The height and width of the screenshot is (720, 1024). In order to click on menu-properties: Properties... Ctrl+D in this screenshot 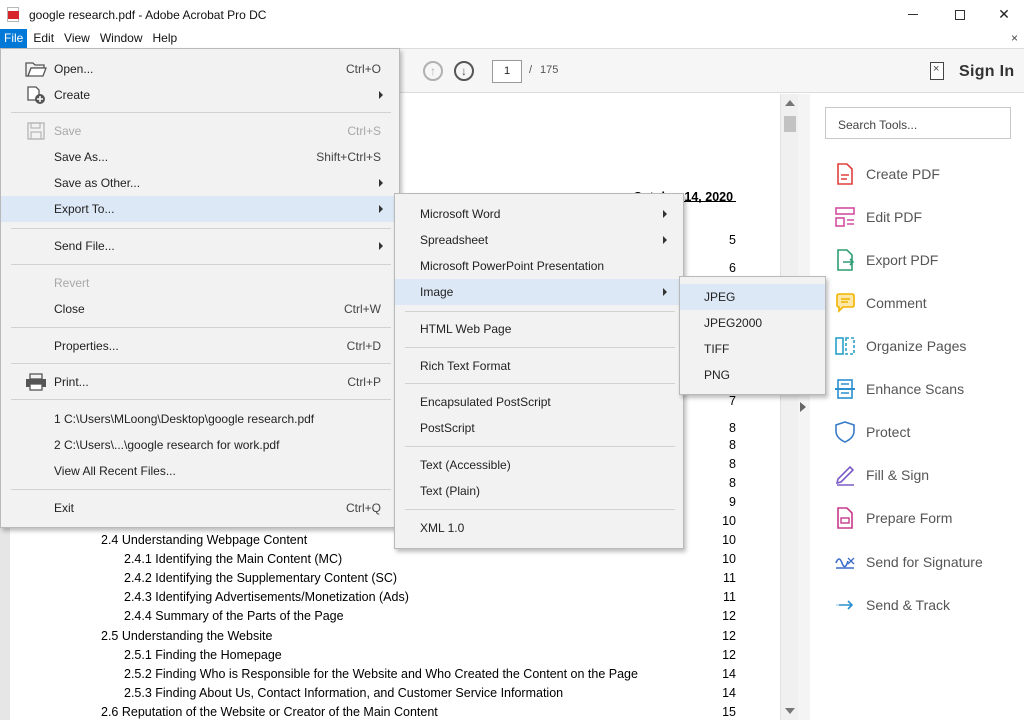, I will do `click(200, 346)`.